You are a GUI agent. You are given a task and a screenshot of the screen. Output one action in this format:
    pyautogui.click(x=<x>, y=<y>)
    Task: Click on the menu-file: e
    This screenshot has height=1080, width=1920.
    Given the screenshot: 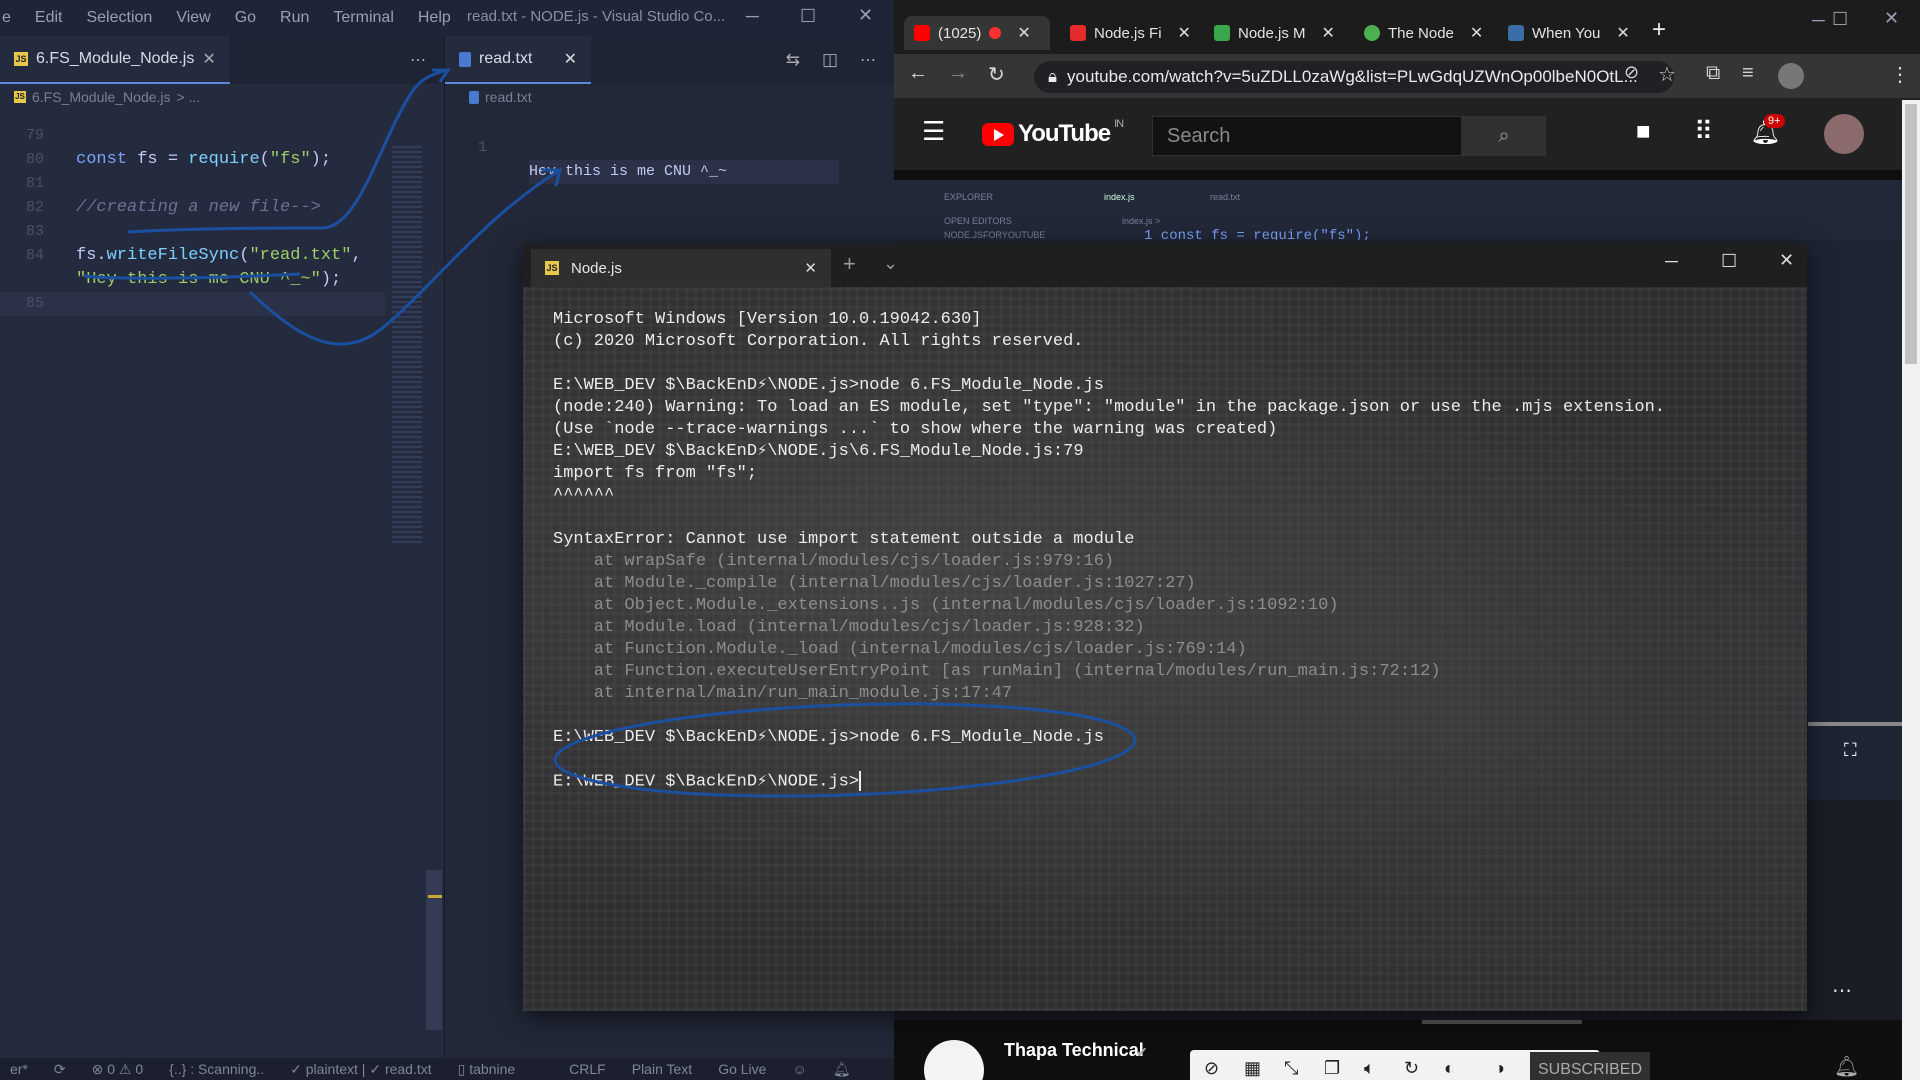 What is the action you would take?
    pyautogui.click(x=11, y=18)
    